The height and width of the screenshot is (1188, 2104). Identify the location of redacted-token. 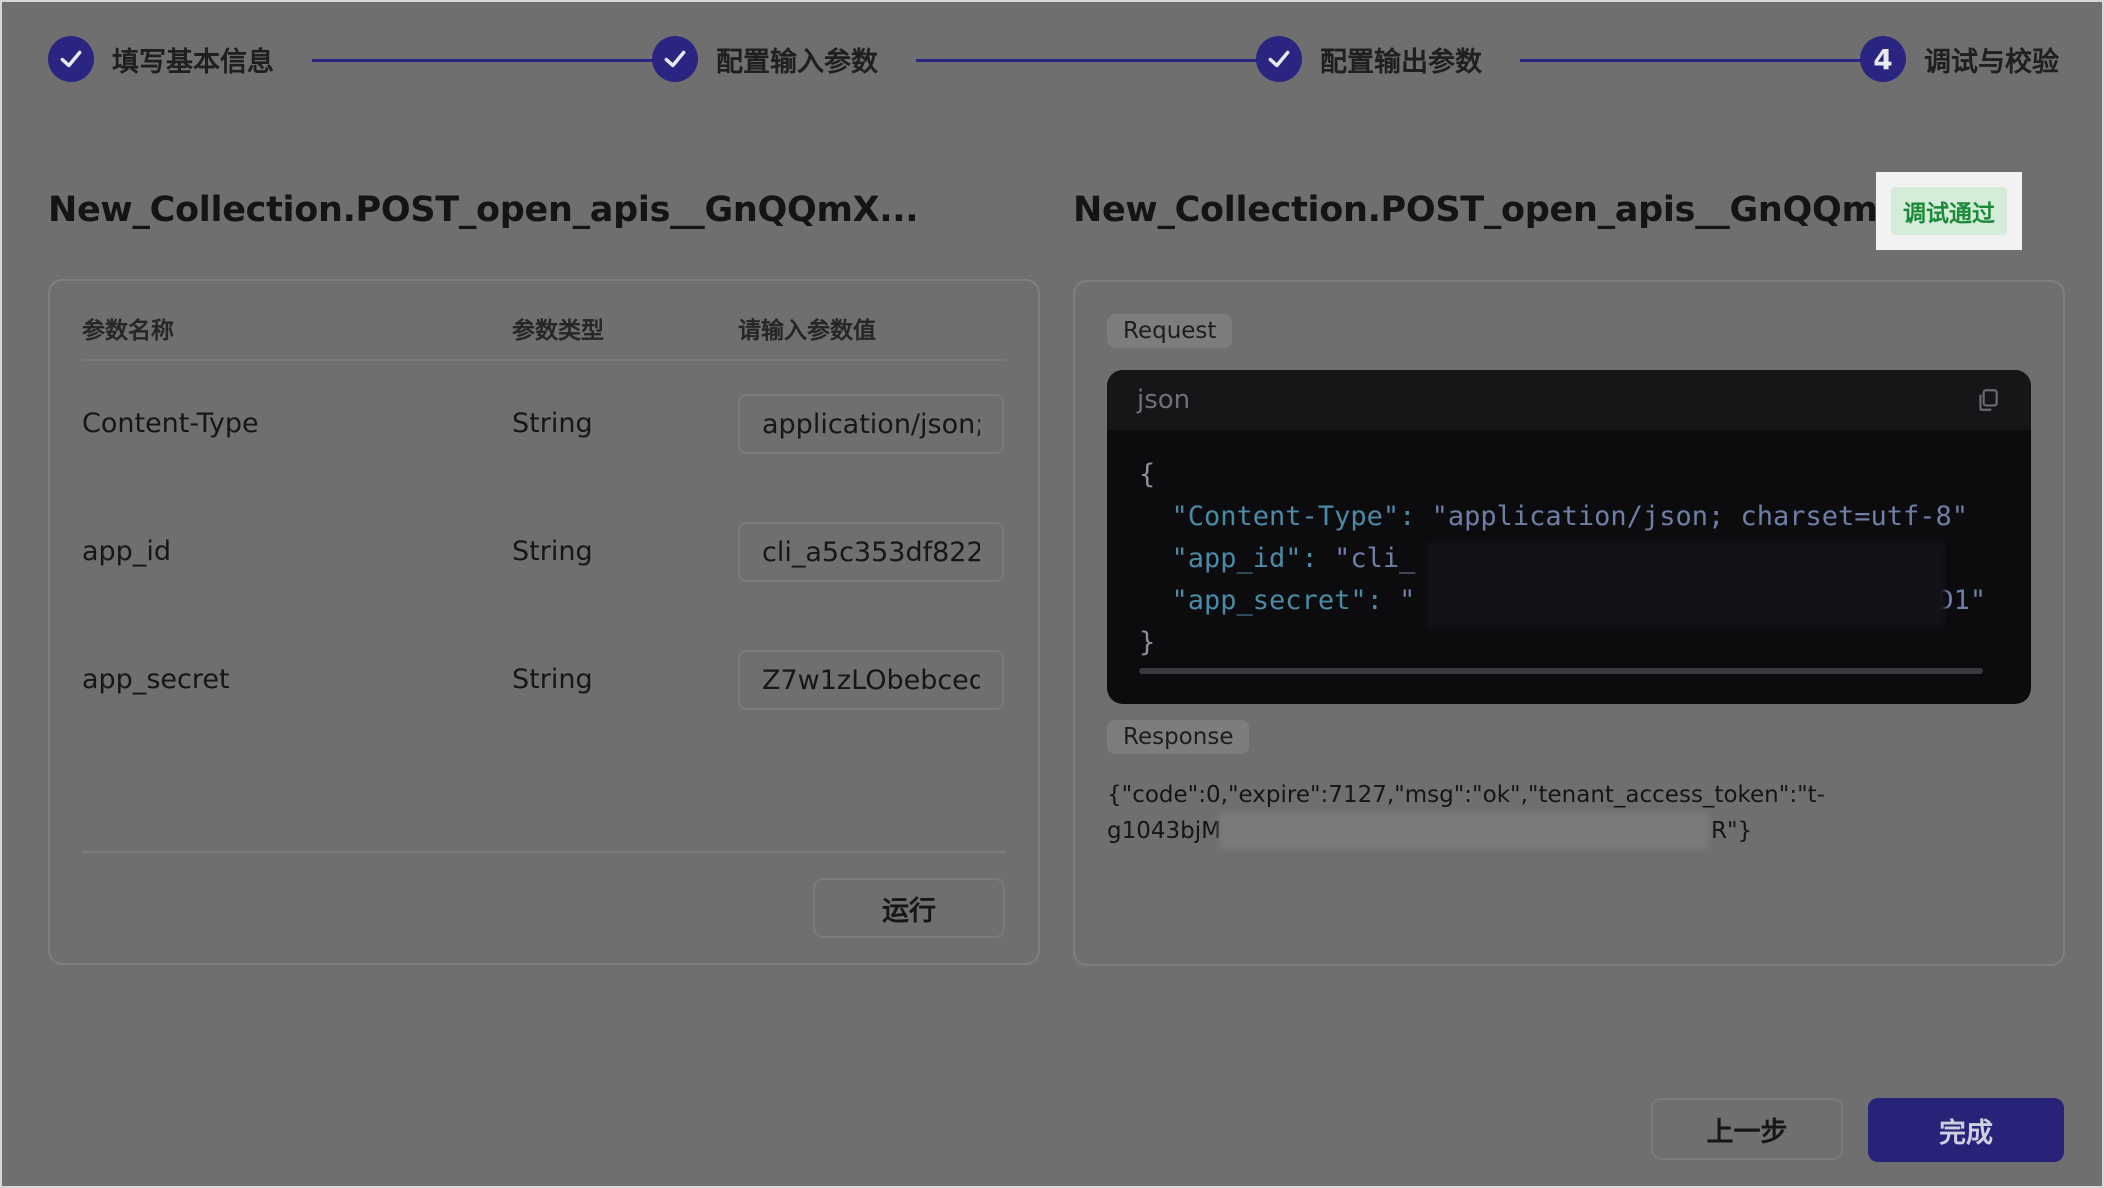
(1464, 831).